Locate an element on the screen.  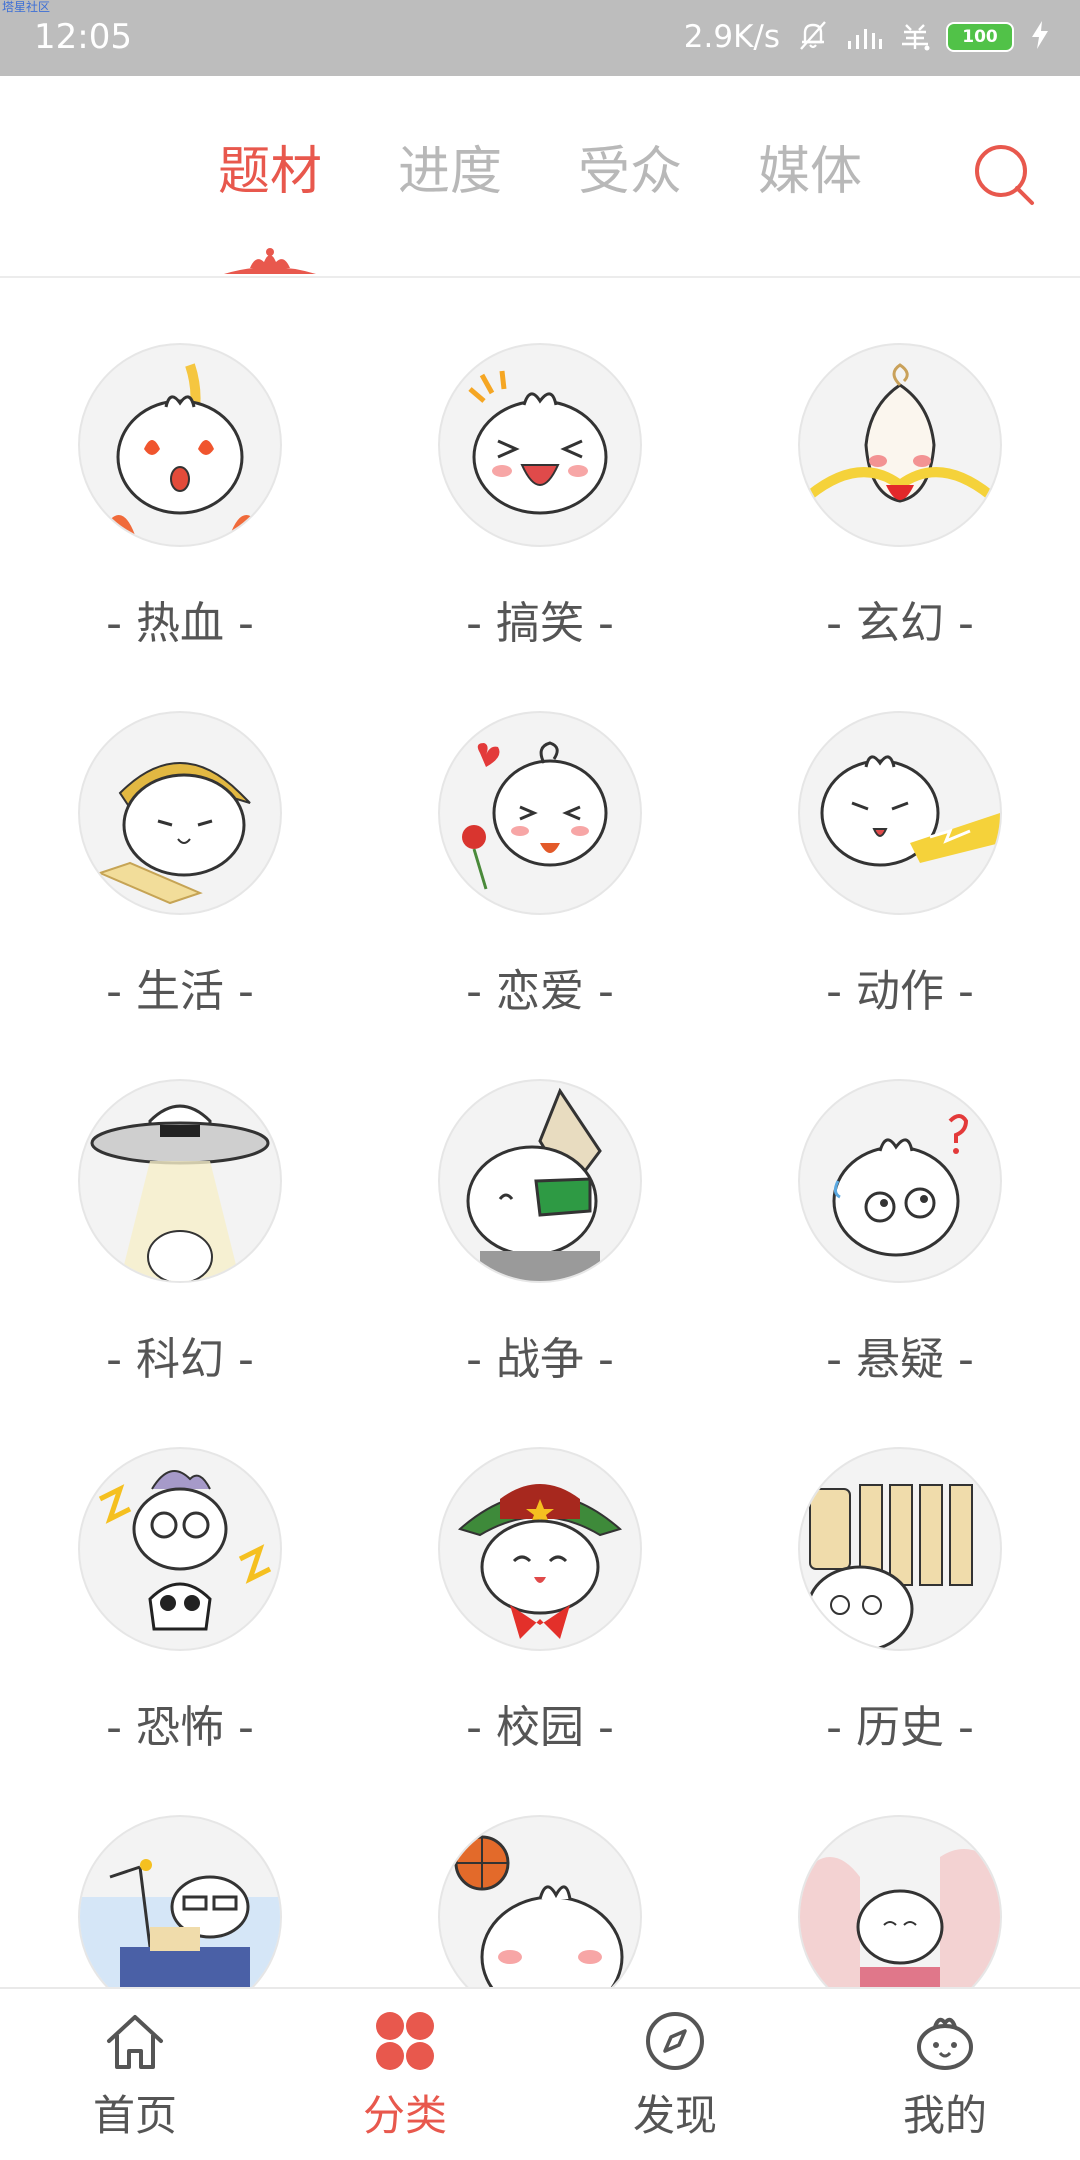
category-life: - 生活 - is located at coordinates (180, 831).